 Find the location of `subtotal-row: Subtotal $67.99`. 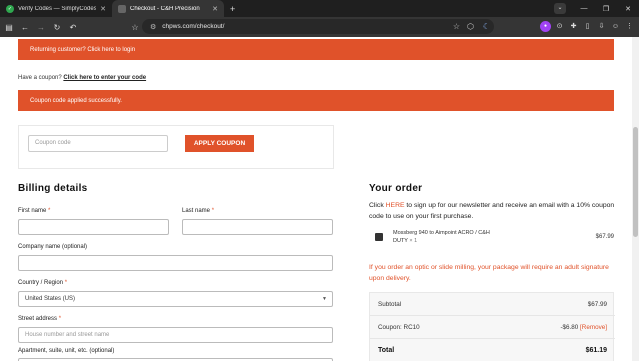

subtotal-row: Subtotal $67.99 is located at coordinates (492, 304).